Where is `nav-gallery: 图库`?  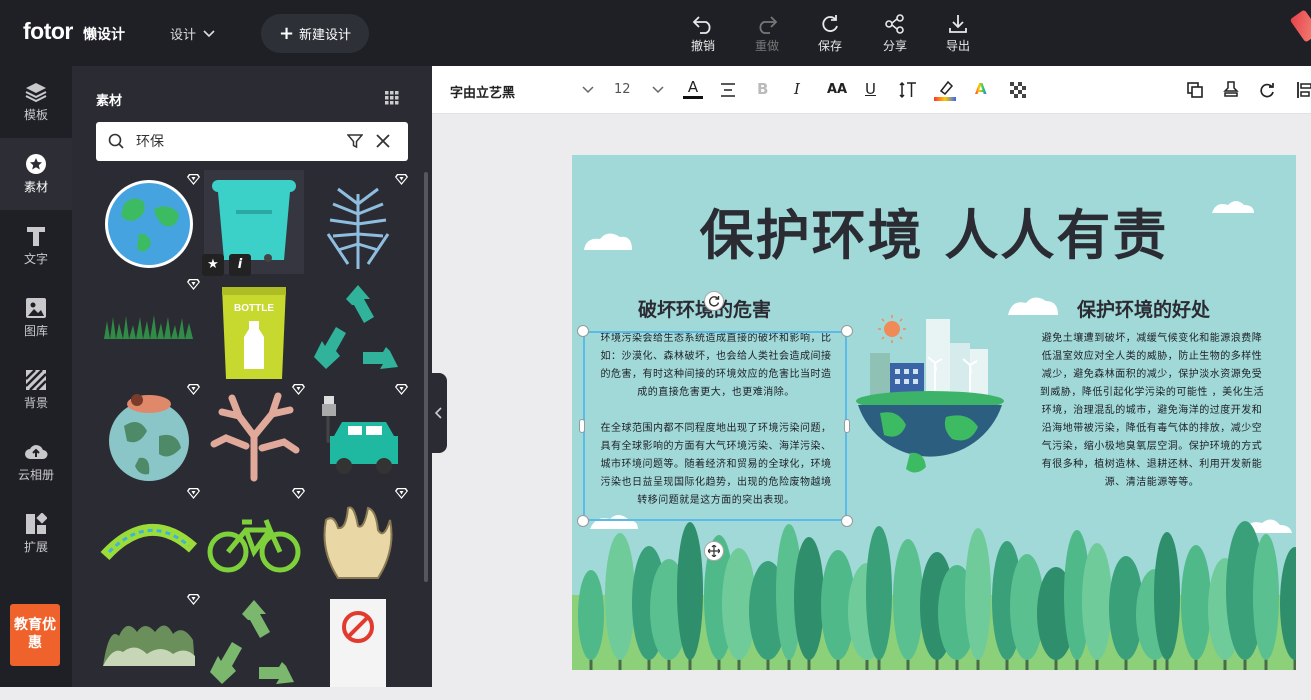
nav-gallery: 图库 is located at coordinates (36, 318).